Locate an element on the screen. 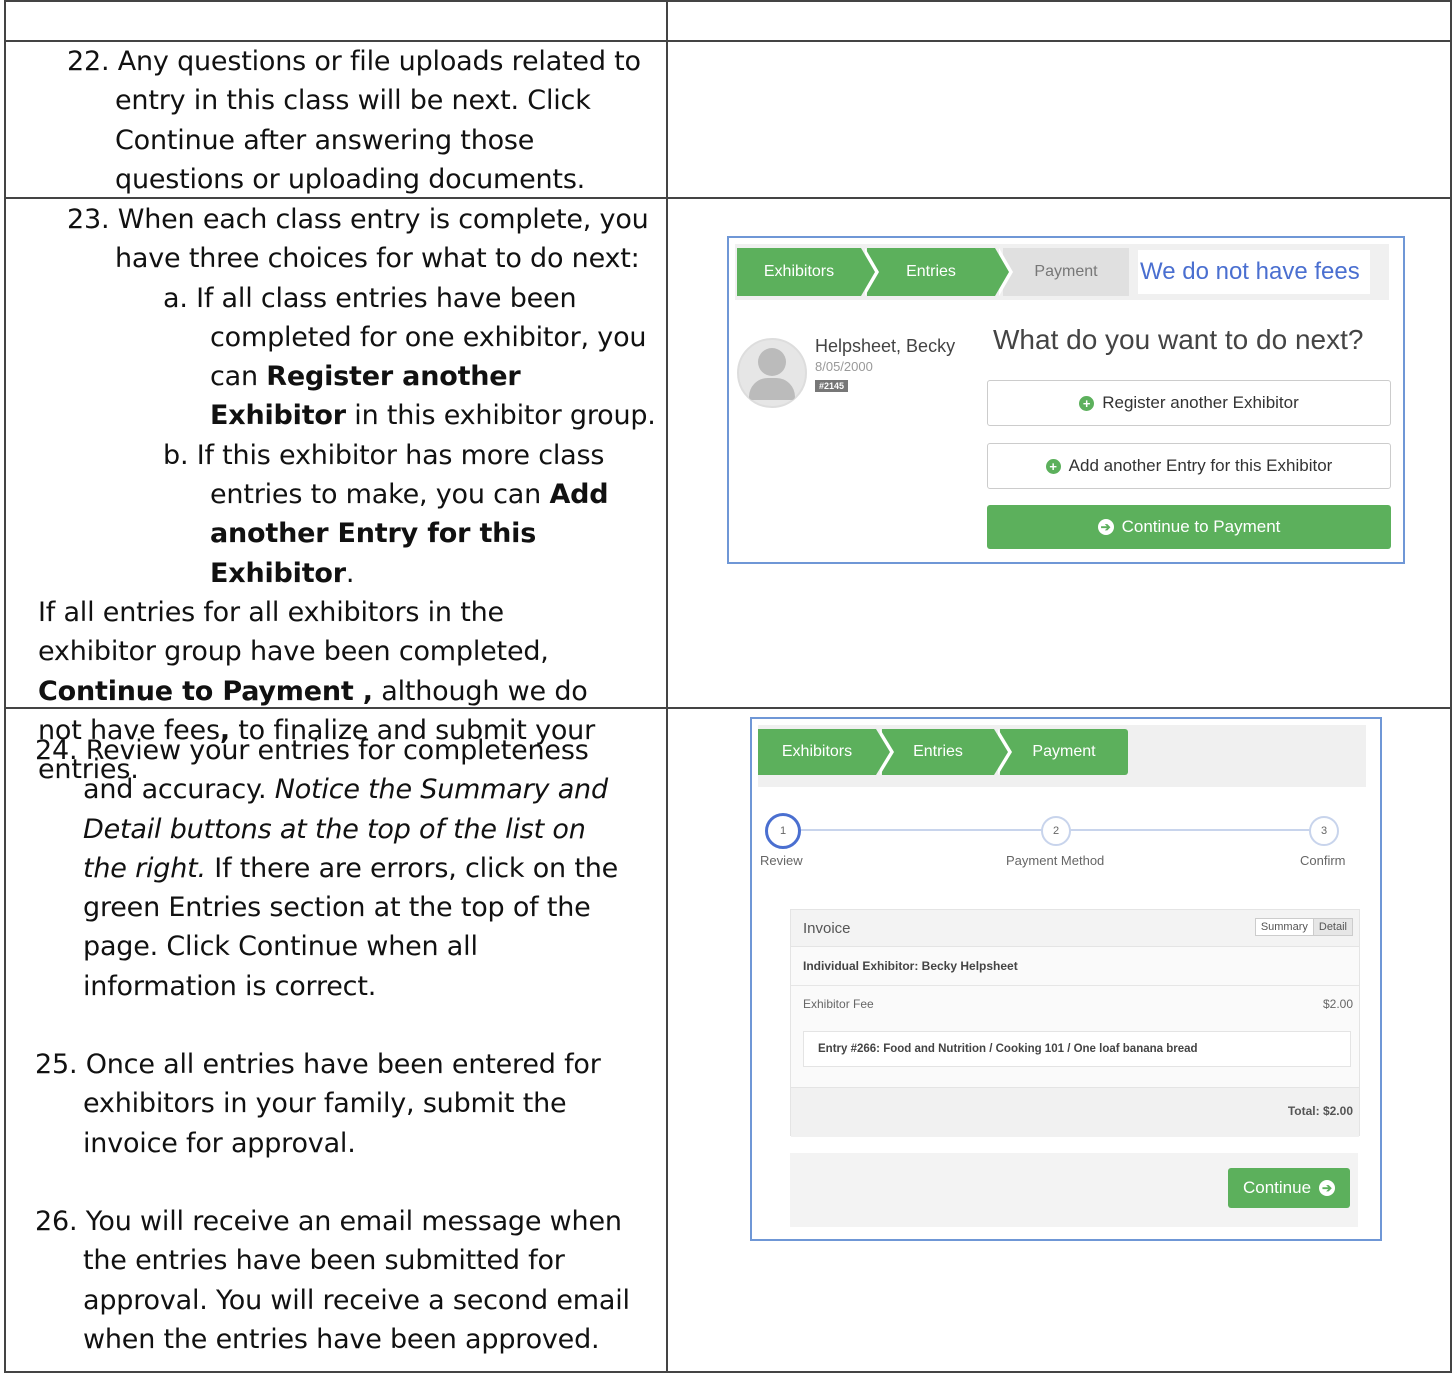 The width and height of the screenshot is (1454, 1373). step-3-circle: 3 is located at coordinates (1324, 831).